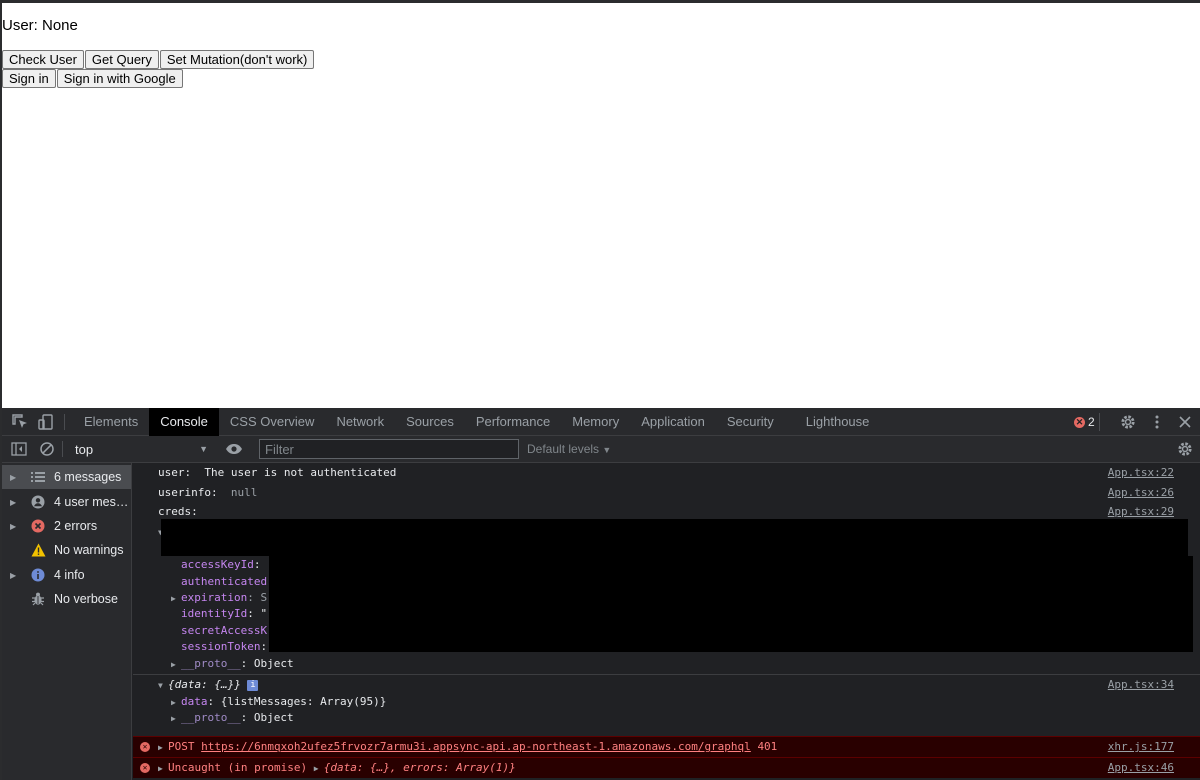  What do you see at coordinates (119, 78) in the screenshot?
I see `sign-in-google-button: Sign in with Google` at bounding box center [119, 78].